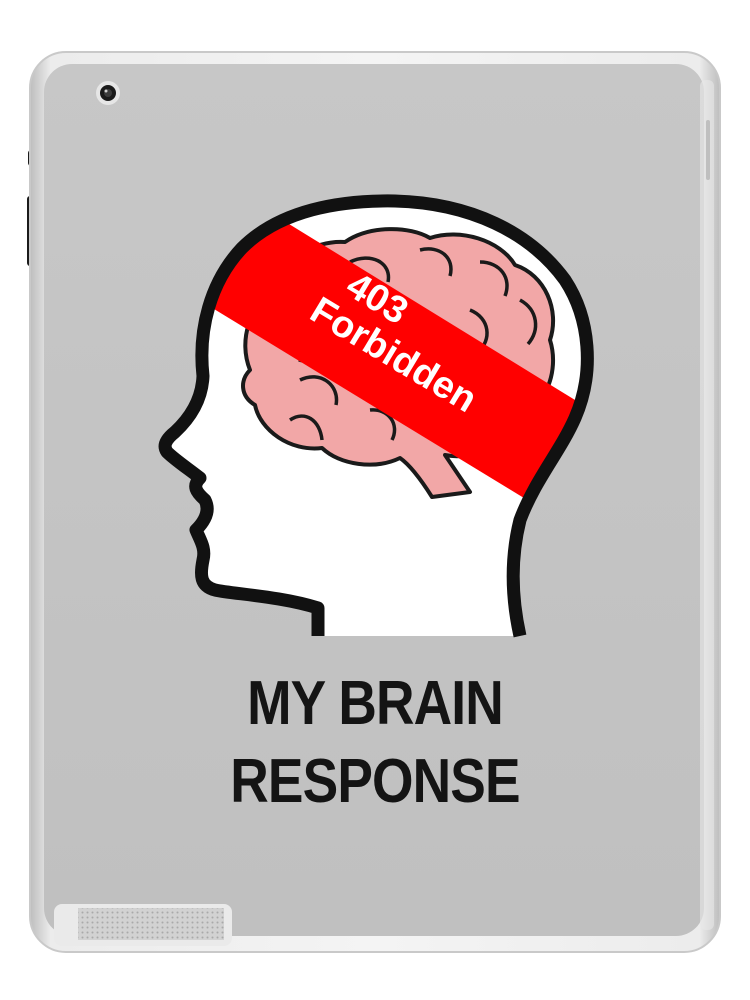 Image resolution: width=750 pixels, height=1000 pixels. Describe the element at coordinates (375, 703) in the screenshot. I see `caption-line-1: MY BRAIN` at that location.